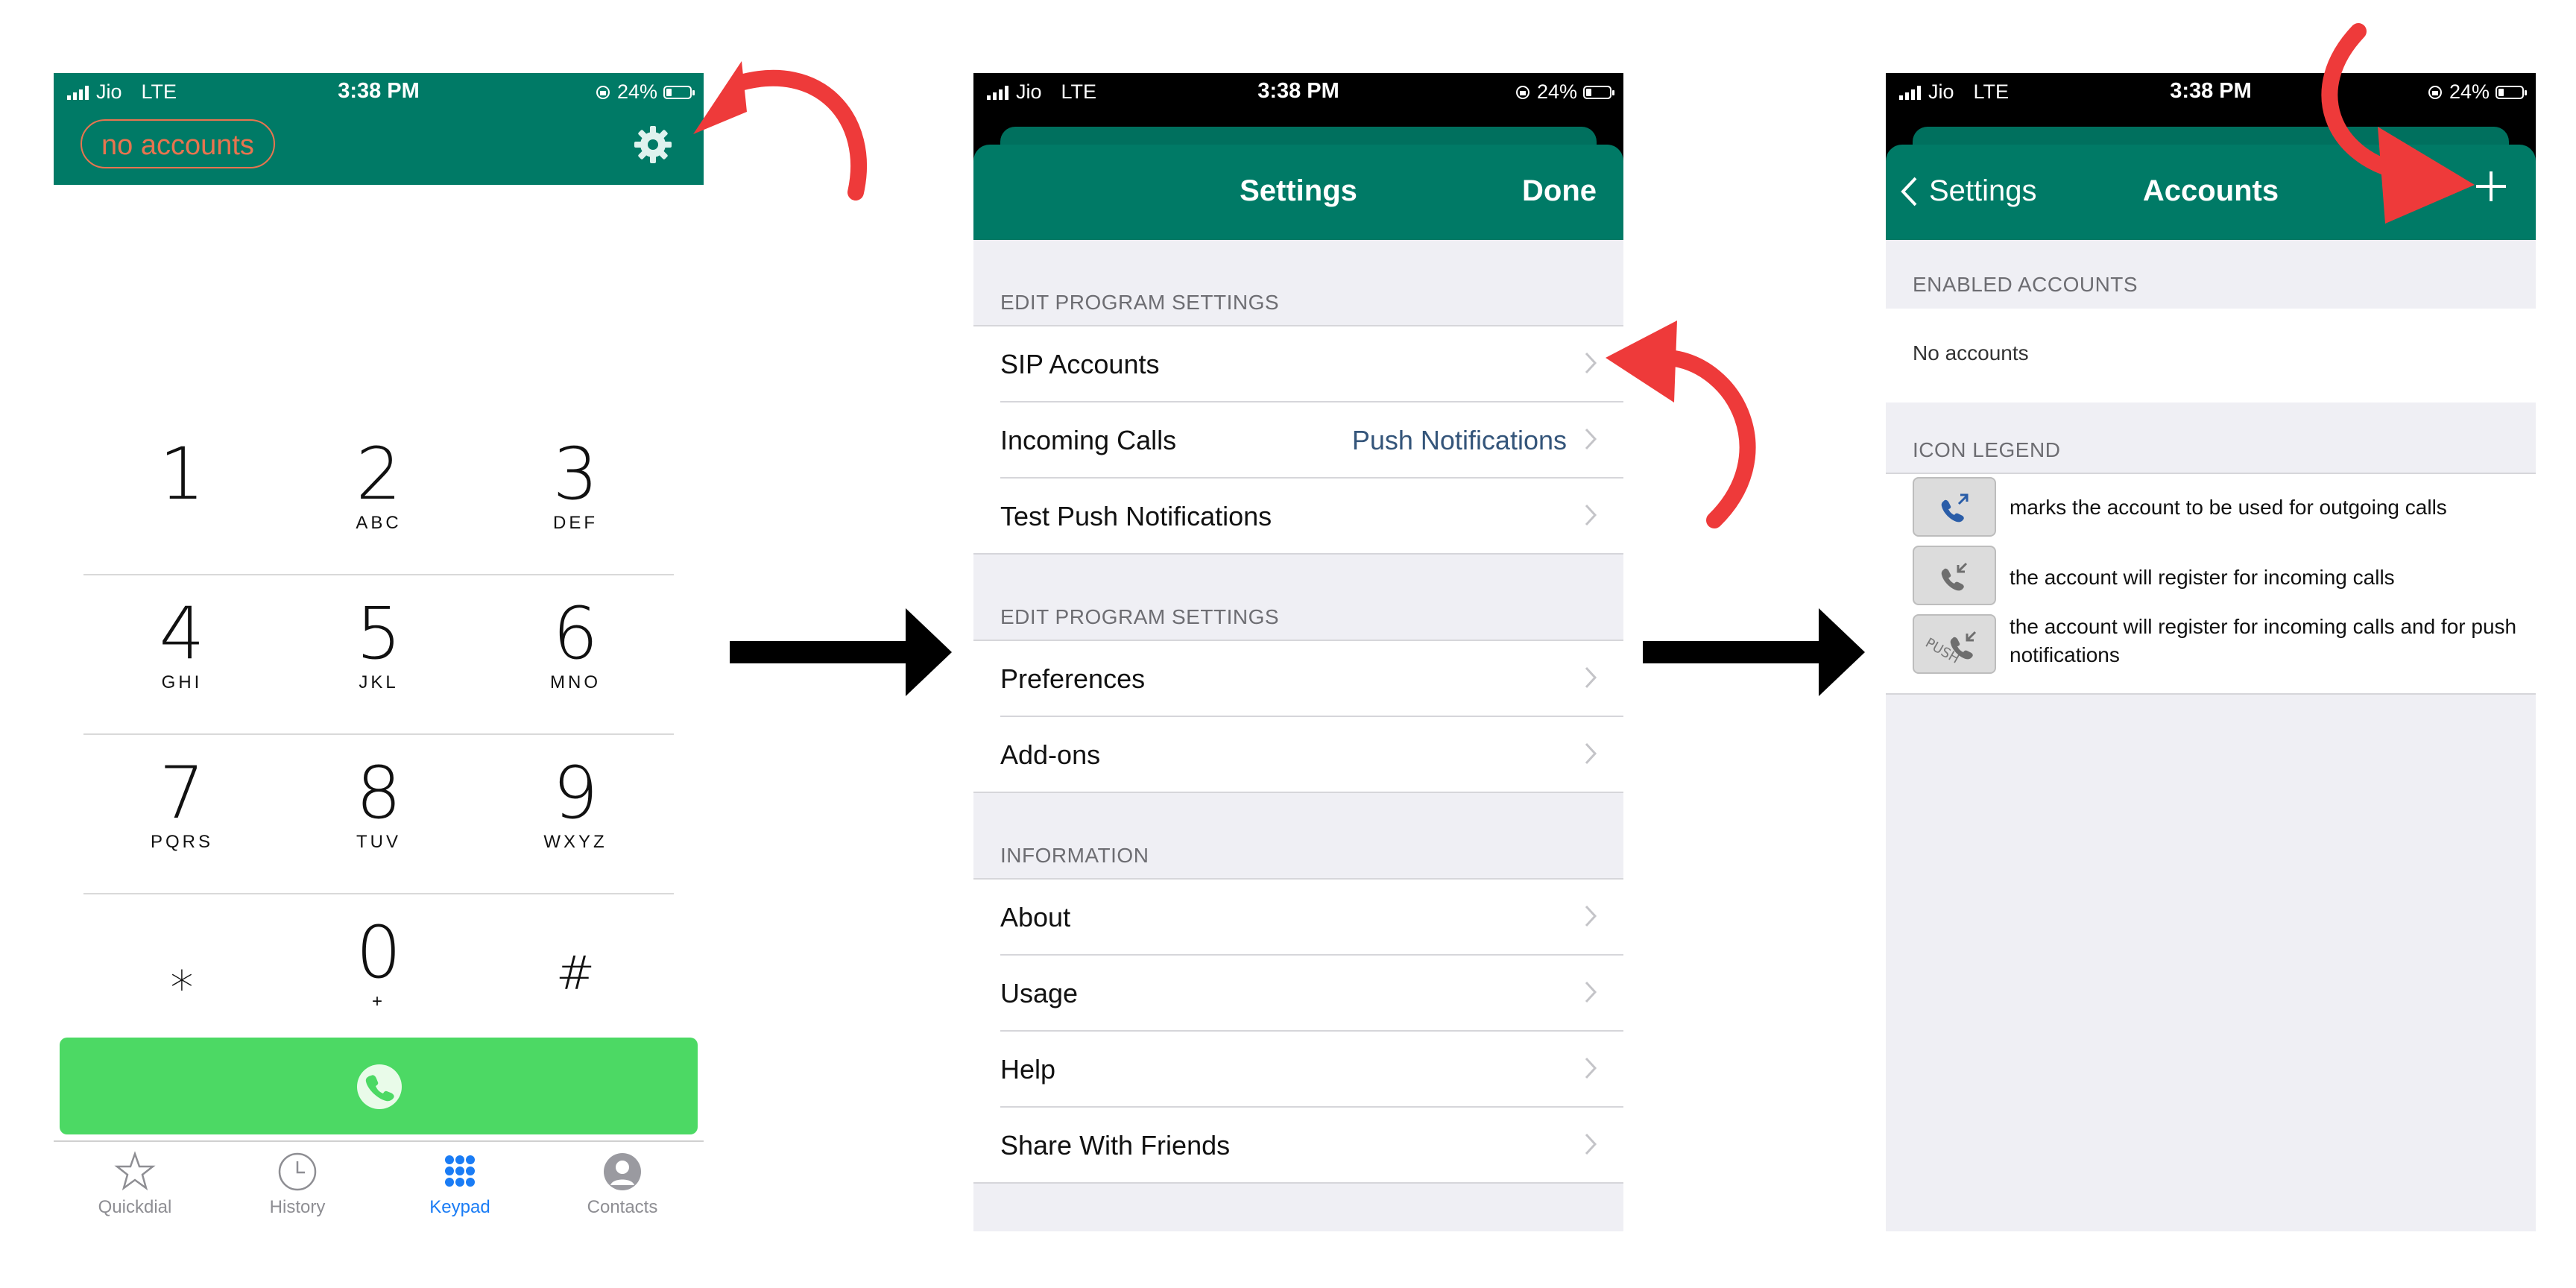 The image size is (2576, 1288). What do you see at coordinates (575, 973) in the screenshot?
I see `key-hash: #` at bounding box center [575, 973].